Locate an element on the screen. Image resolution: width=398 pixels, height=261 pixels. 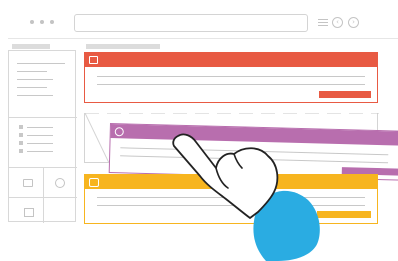
settings-icon is located at coordinates (94, 182).